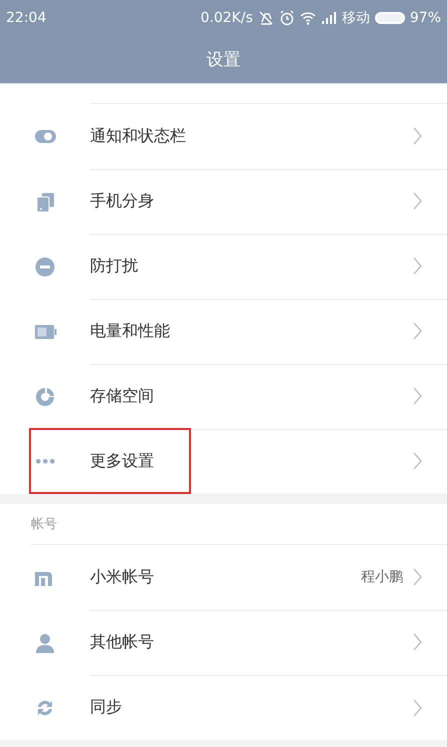  I want to click on alarm-icon, so click(286, 18).